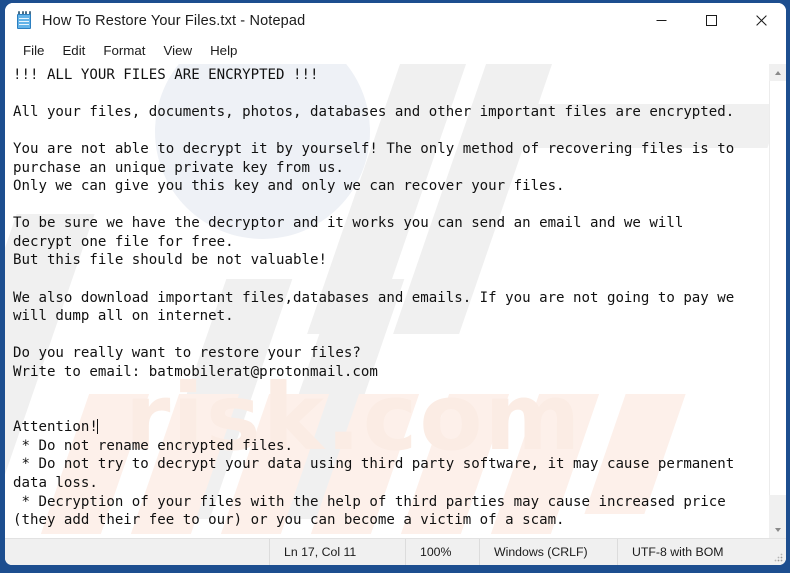 The height and width of the screenshot is (573, 790). I want to click on minimize-button, so click(661, 20).